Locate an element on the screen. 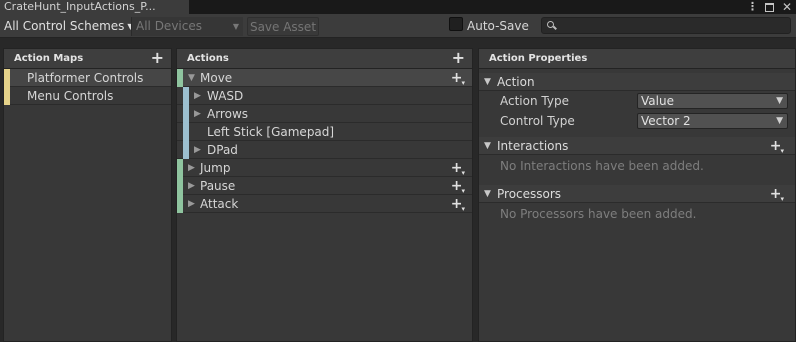 This screenshot has width=796, height=342. add-interaction-icon: + is located at coordinates (777, 147).